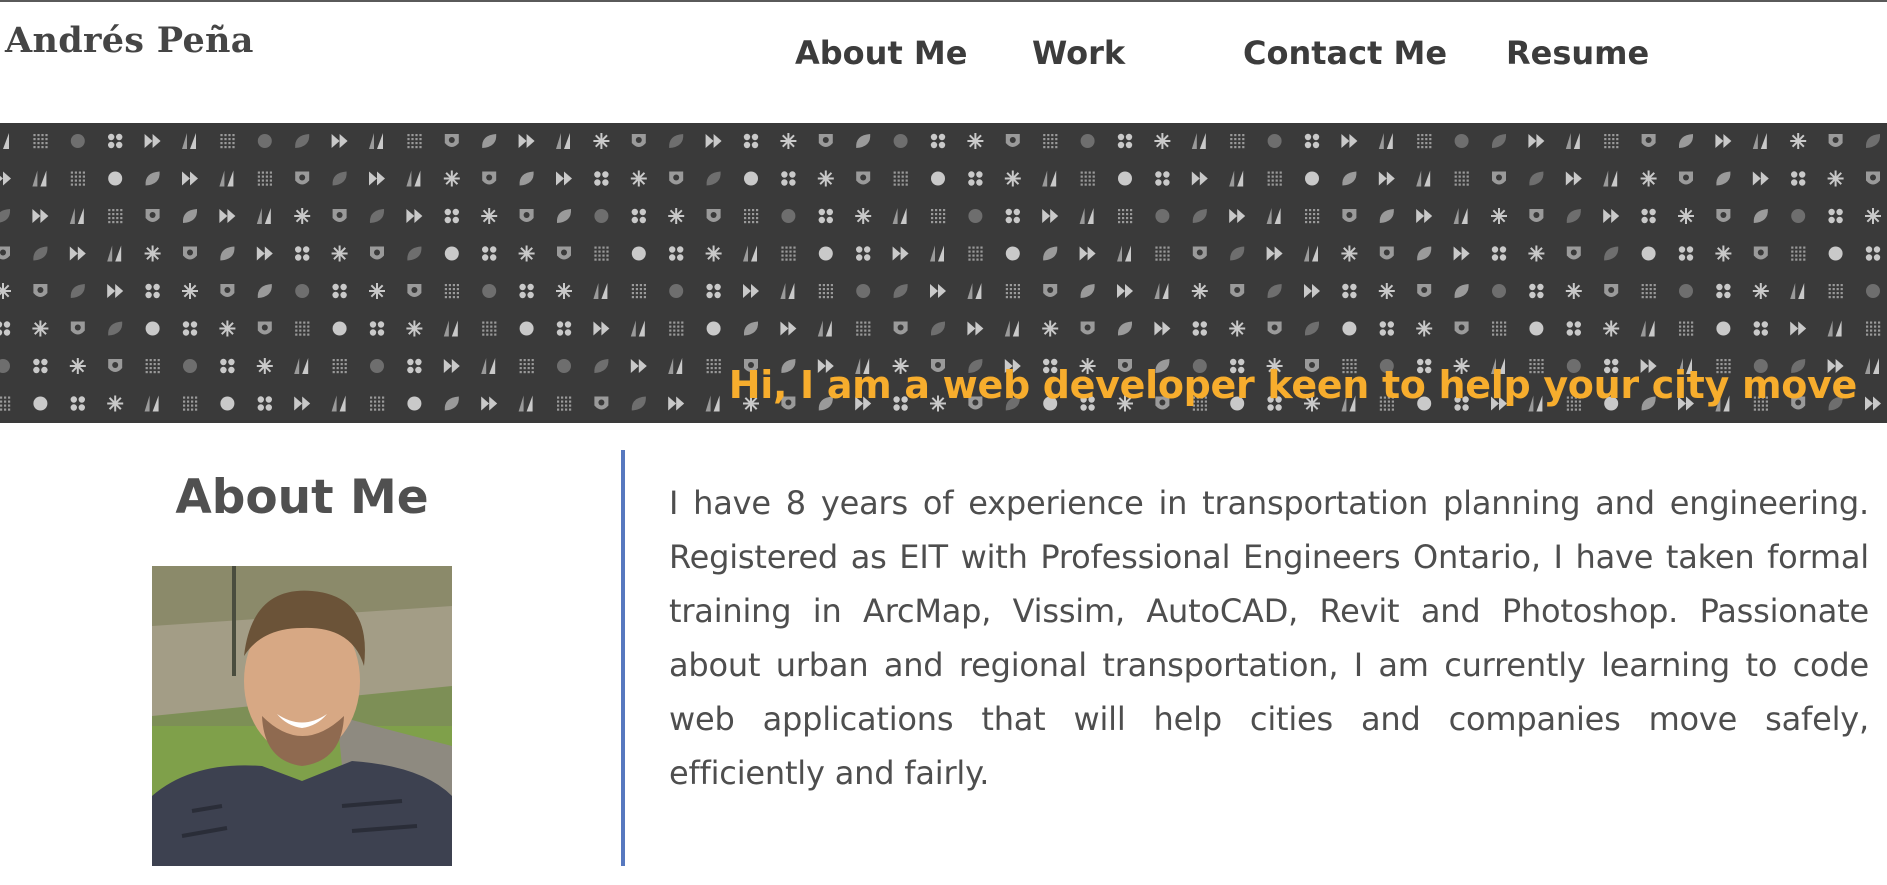  I want to click on nav-work: Work, so click(1078, 53).